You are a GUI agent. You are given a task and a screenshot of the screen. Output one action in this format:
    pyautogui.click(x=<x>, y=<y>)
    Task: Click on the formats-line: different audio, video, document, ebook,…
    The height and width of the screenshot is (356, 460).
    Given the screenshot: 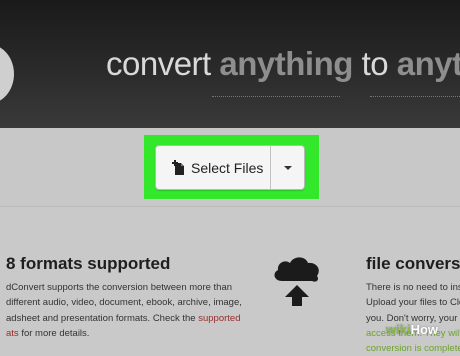 What is the action you would take?
    pyautogui.click(x=124, y=303)
    